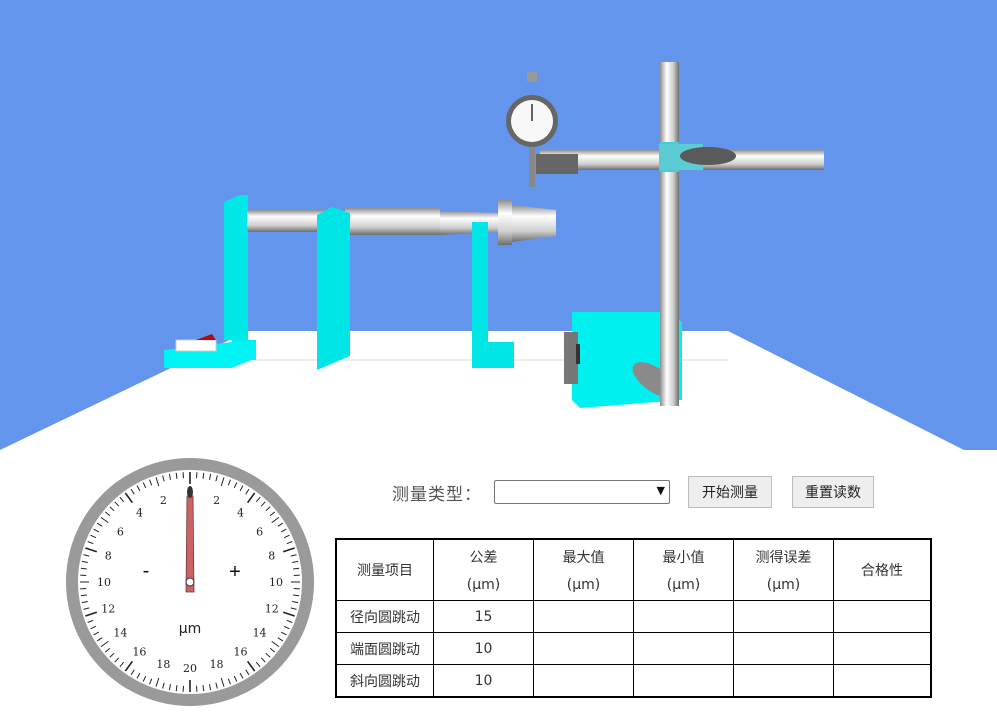  I want to click on measurement-type-label: 测量类型：, so click(437, 494).